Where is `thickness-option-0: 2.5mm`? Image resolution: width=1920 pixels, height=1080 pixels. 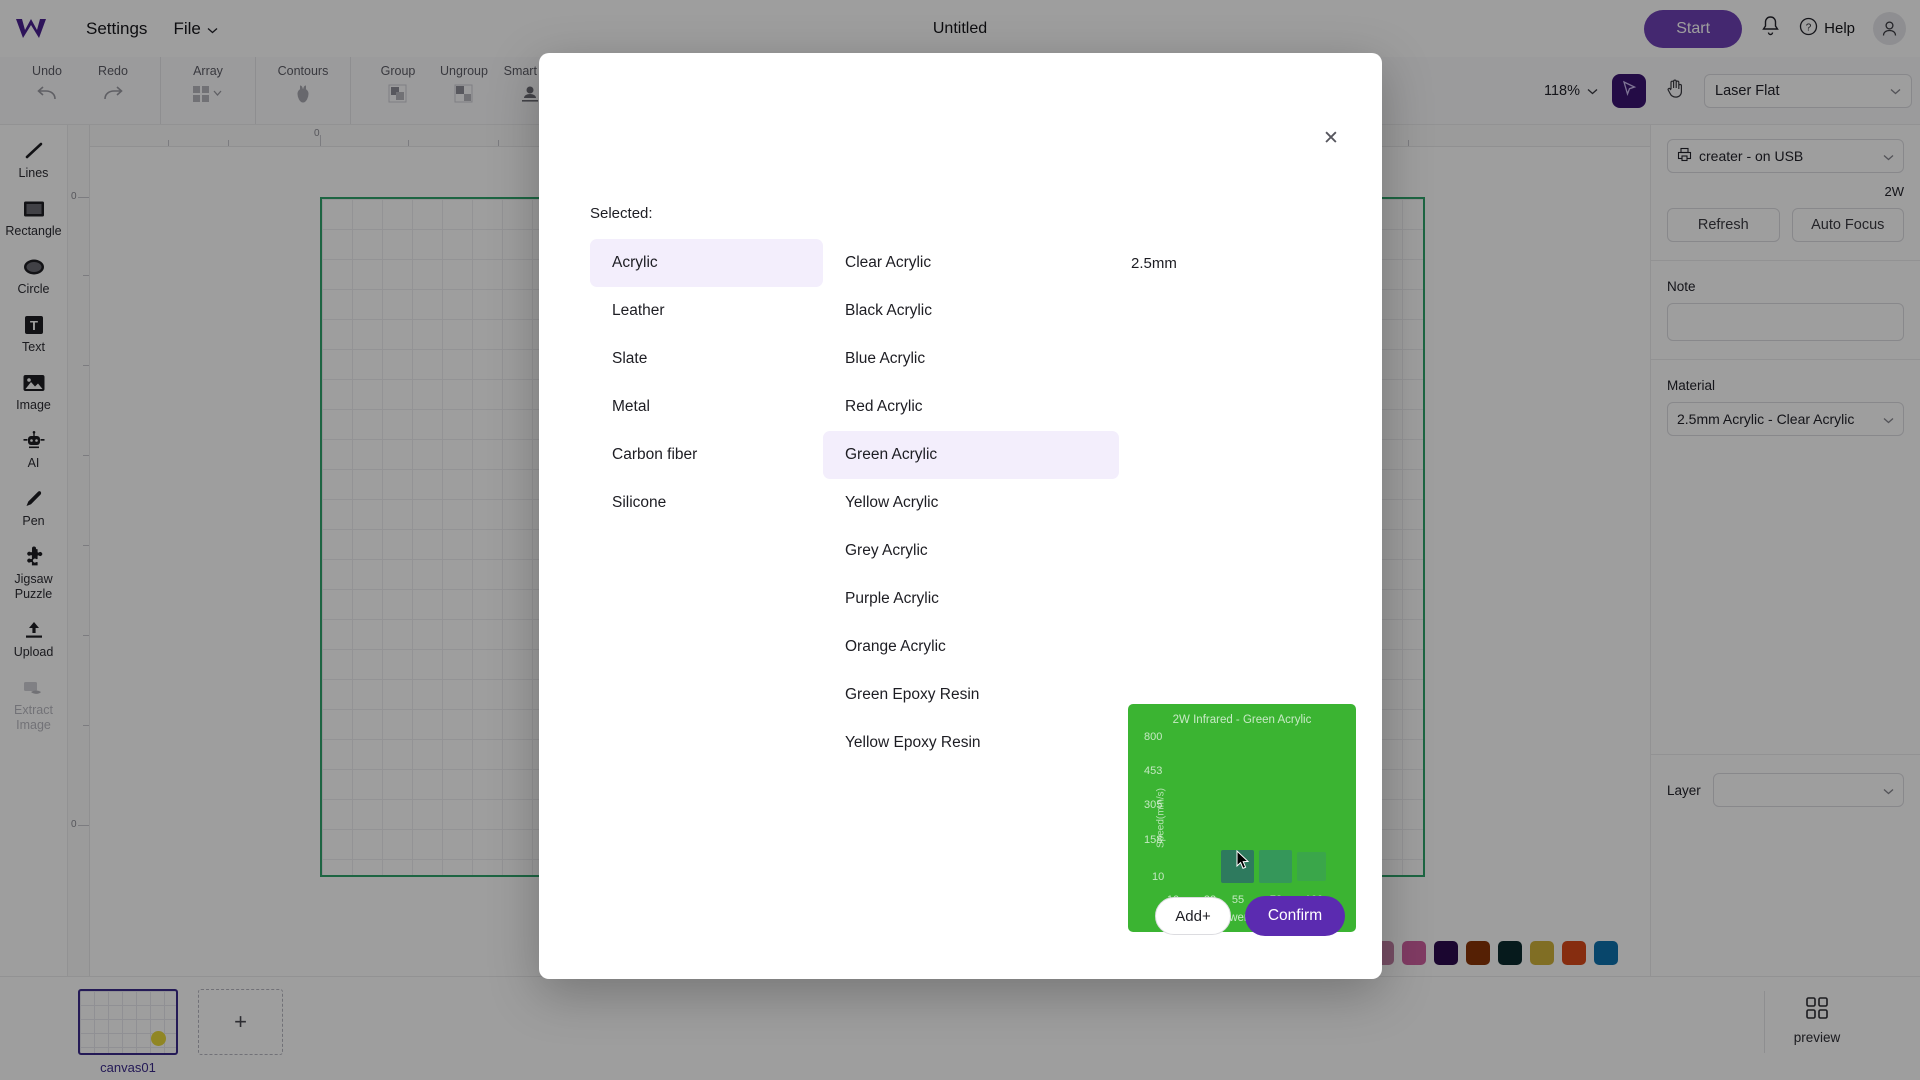
thickness-option-0: 2.5mm is located at coordinates (1194, 263).